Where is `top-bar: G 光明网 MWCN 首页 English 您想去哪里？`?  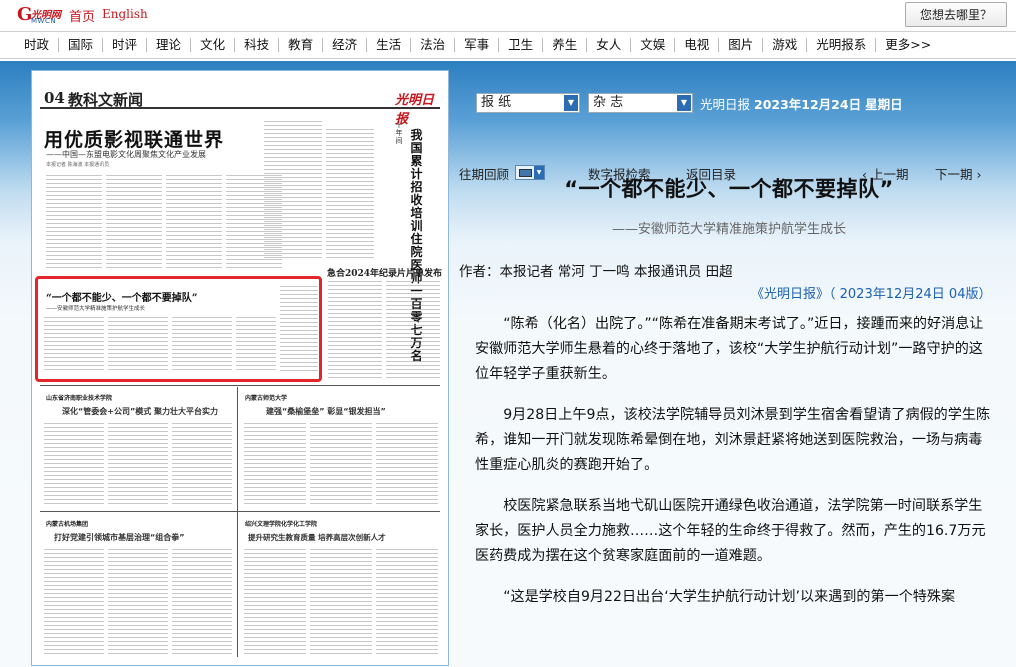
top-bar: G 光明网 MWCN 首页 English 您想去哪里？ is located at coordinates (508, 15).